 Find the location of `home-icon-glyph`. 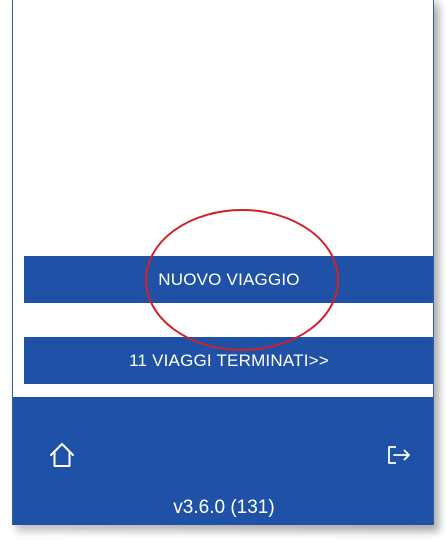

home-icon-glyph is located at coordinates (62, 455).